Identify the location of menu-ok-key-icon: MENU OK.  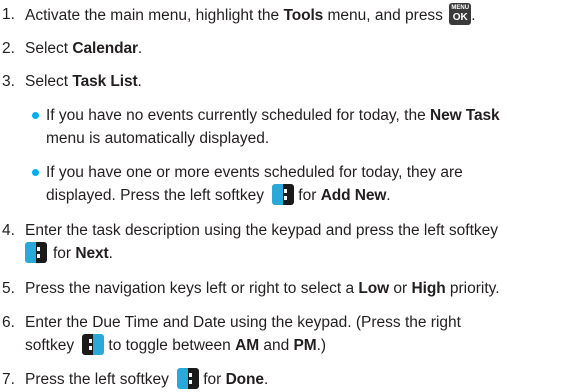
(460, 14).